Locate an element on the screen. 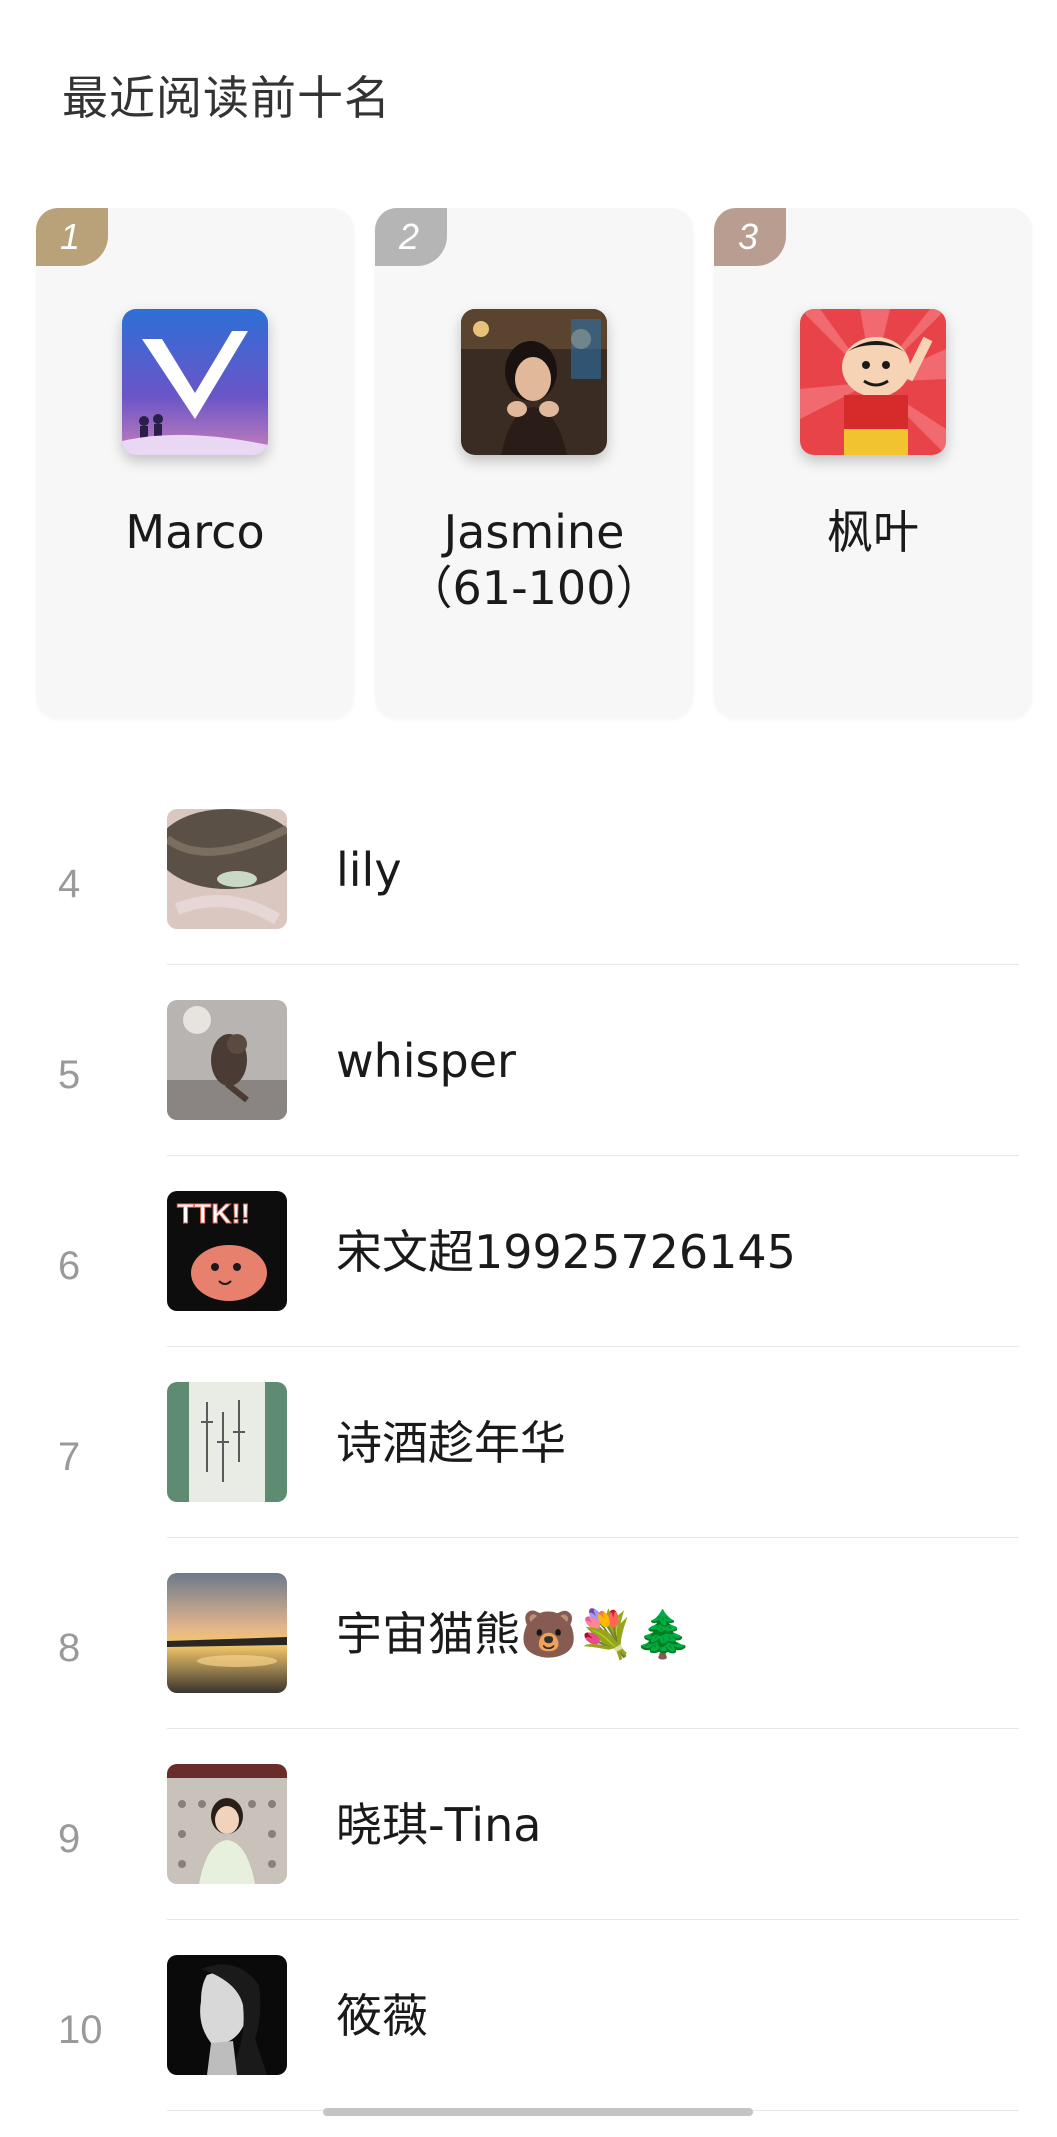 The width and height of the screenshot is (1057, 2137). rank-badge-3: 3 is located at coordinates (750, 237).